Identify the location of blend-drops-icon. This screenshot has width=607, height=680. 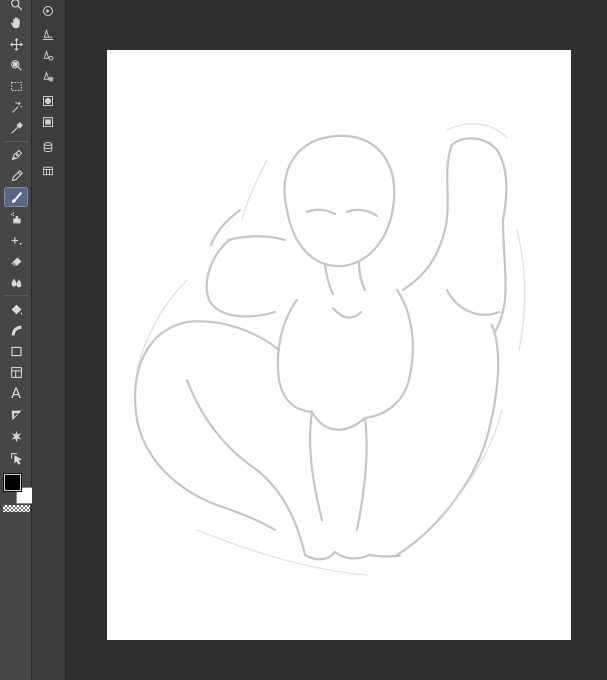
(16, 282).